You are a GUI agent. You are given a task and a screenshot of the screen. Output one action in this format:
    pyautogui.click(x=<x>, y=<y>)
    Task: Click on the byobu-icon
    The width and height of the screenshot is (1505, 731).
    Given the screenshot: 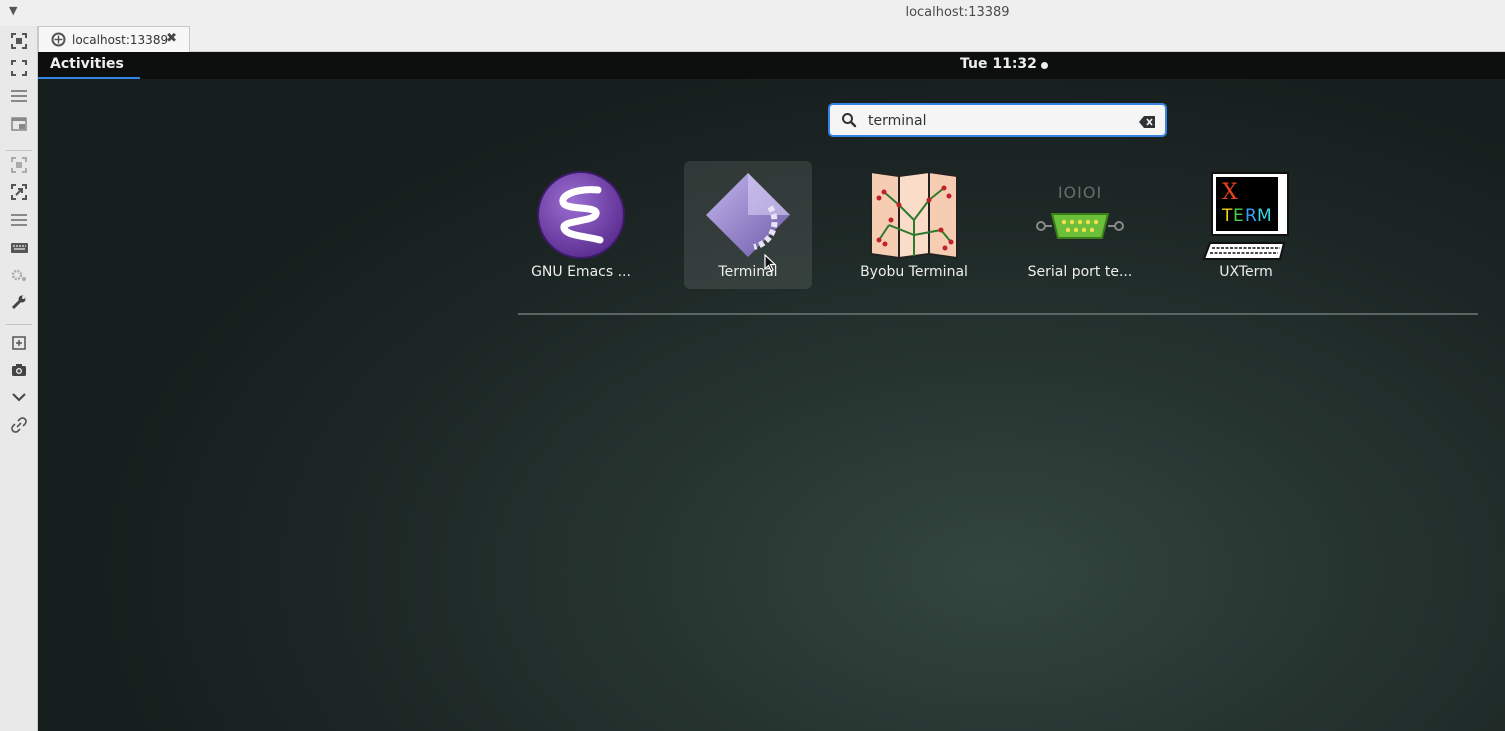 What is the action you would take?
    pyautogui.click(x=914, y=215)
    